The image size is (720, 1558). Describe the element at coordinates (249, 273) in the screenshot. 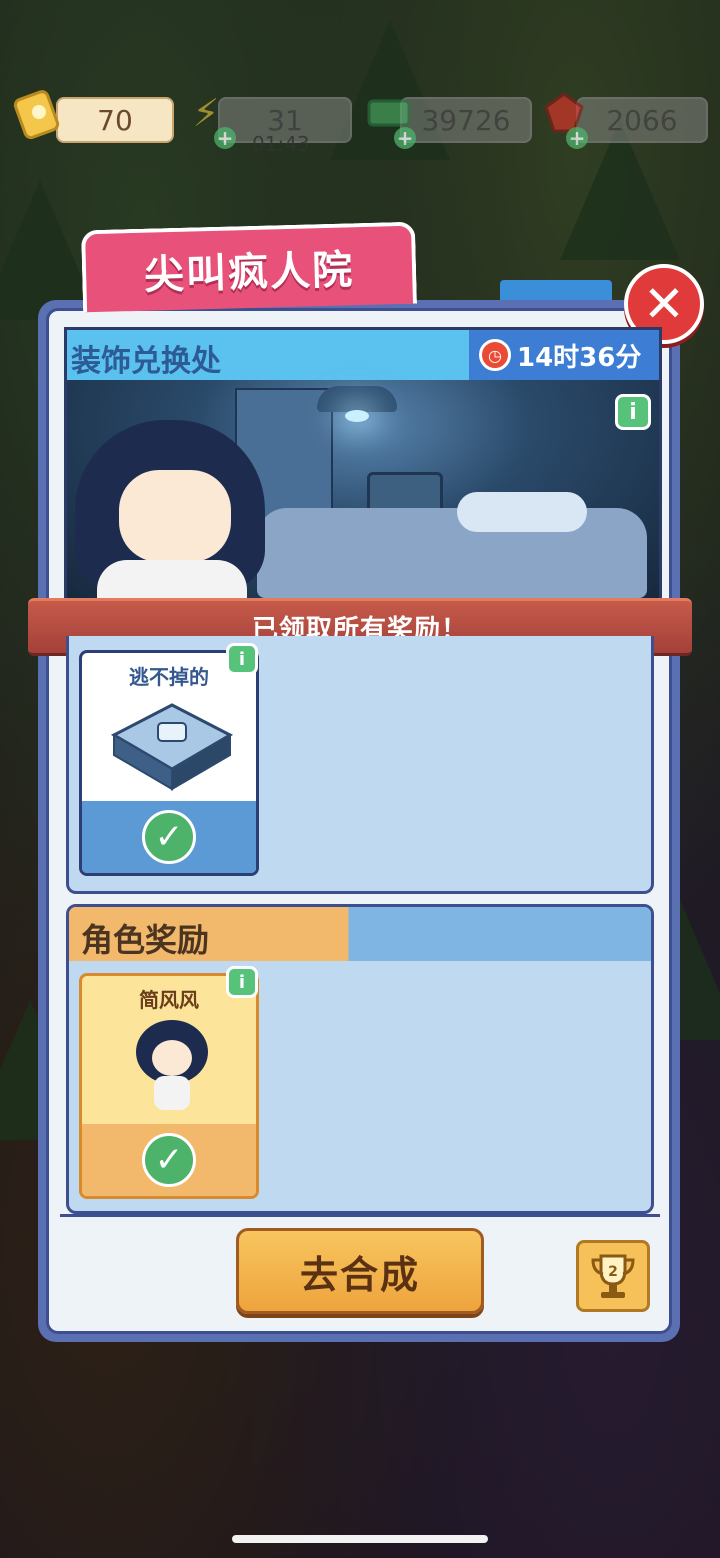

I see `dialog-title: 尖叫疯人院` at that location.